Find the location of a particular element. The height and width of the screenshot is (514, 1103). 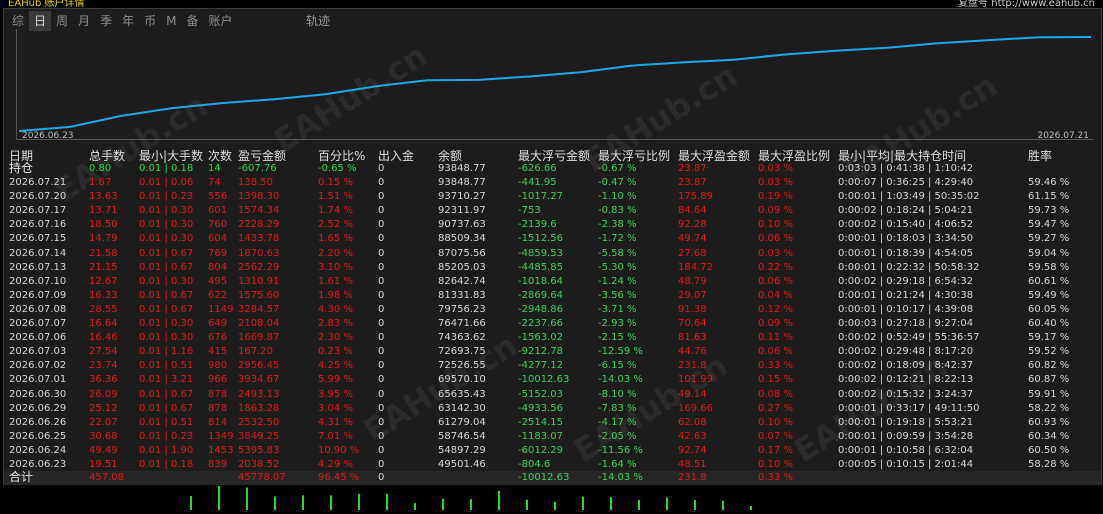

cell-float-loss-pct: -5.30 % is located at coordinates (617, 267).